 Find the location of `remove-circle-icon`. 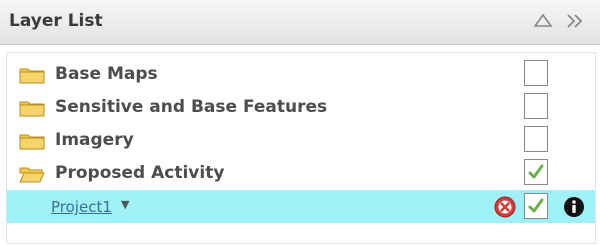

remove-circle-icon is located at coordinates (505, 207).